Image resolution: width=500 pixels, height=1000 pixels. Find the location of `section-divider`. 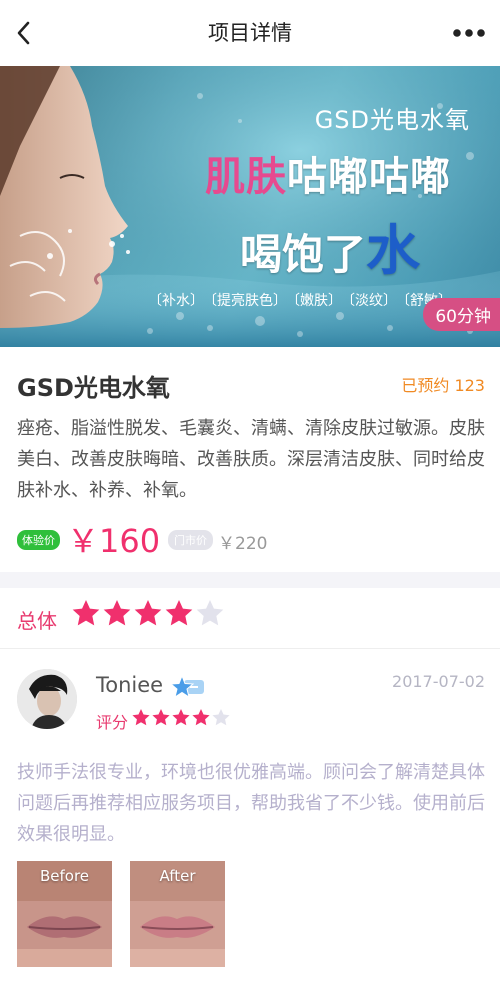

section-divider is located at coordinates (250, 580).